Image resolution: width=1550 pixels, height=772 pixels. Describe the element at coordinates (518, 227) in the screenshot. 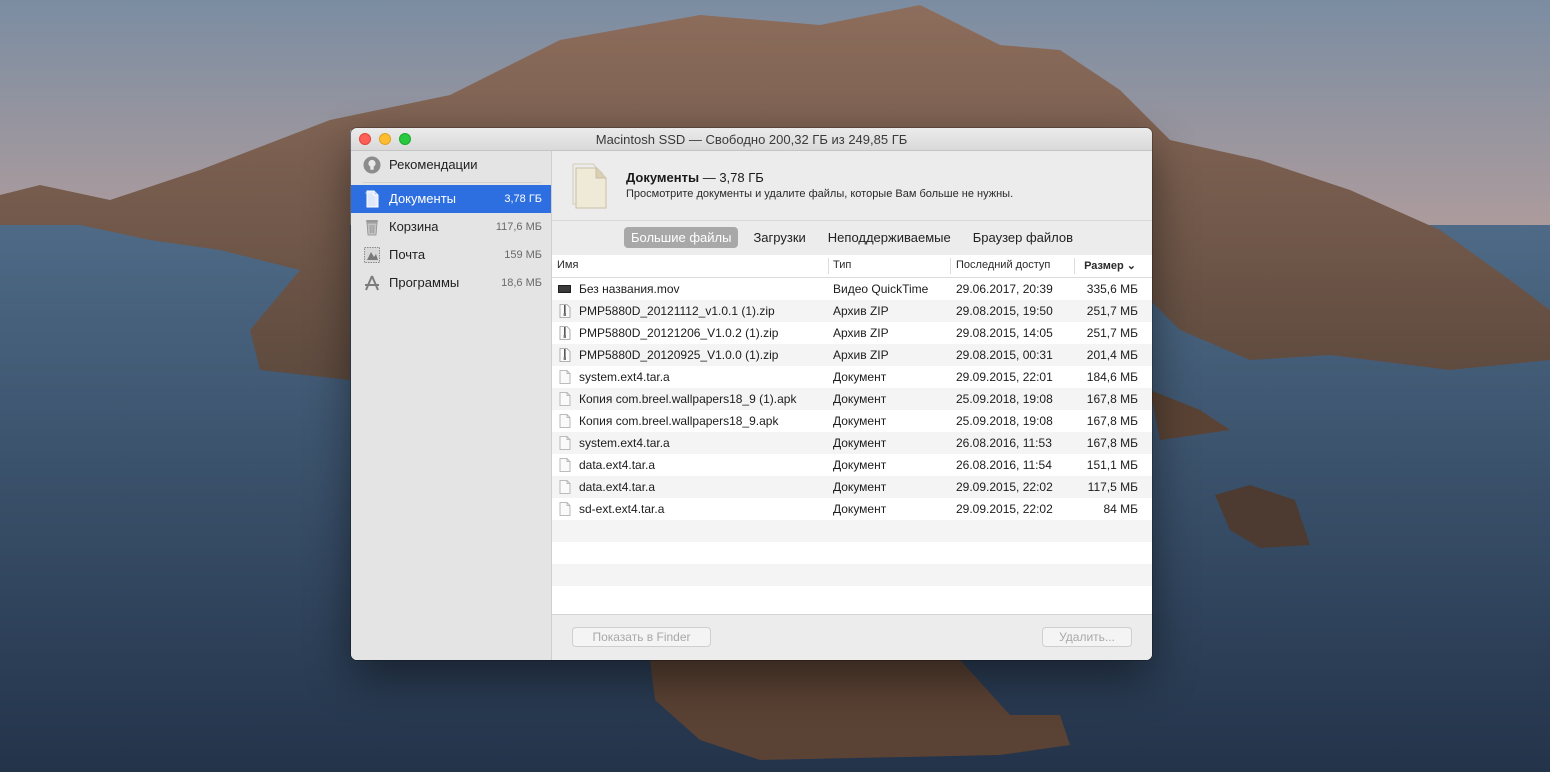

I see `sidebar-item-size: 117,6 МБ` at that location.